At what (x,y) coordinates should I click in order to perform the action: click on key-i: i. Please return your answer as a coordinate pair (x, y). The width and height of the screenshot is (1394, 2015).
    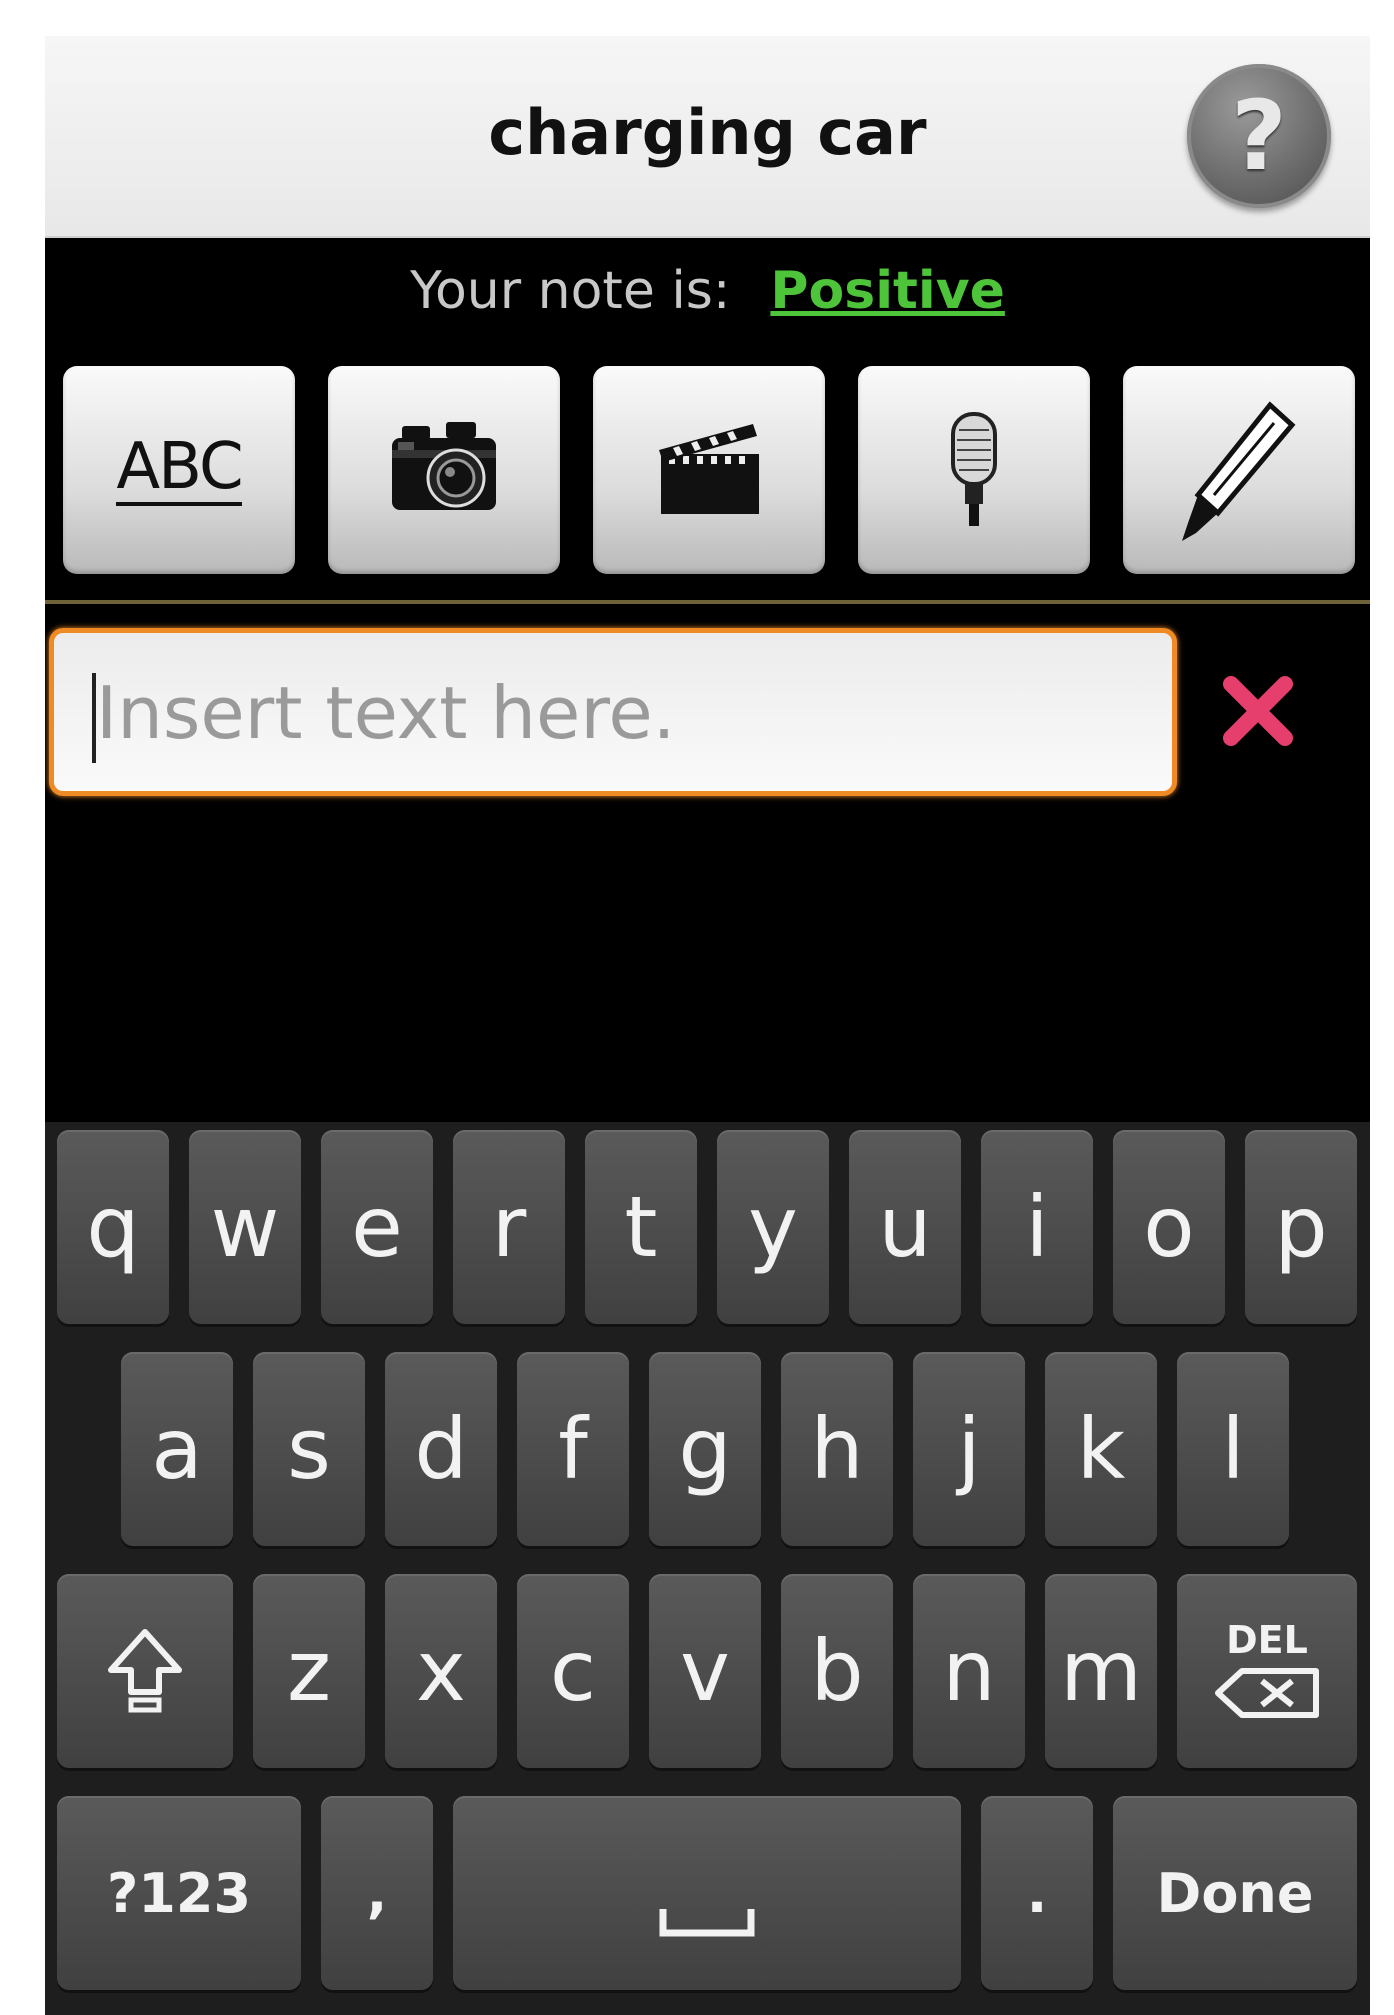
    Looking at the image, I should click on (1037, 1227).